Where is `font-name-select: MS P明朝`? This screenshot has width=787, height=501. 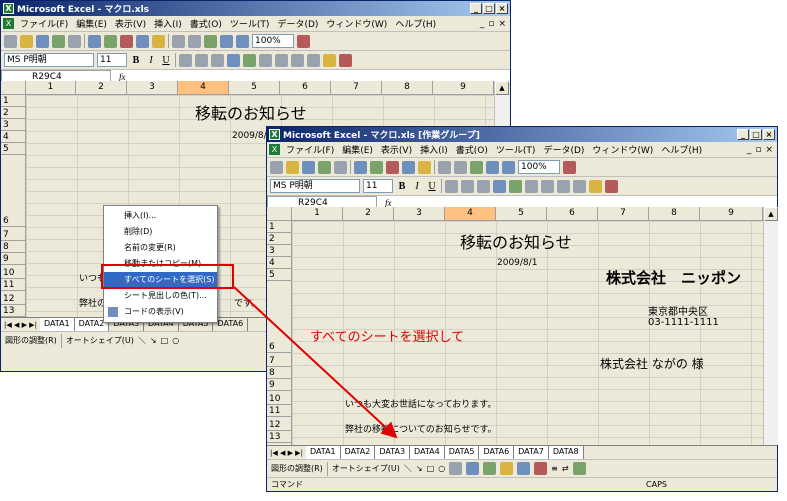 font-name-select: MS P明朝 is located at coordinates (315, 186).